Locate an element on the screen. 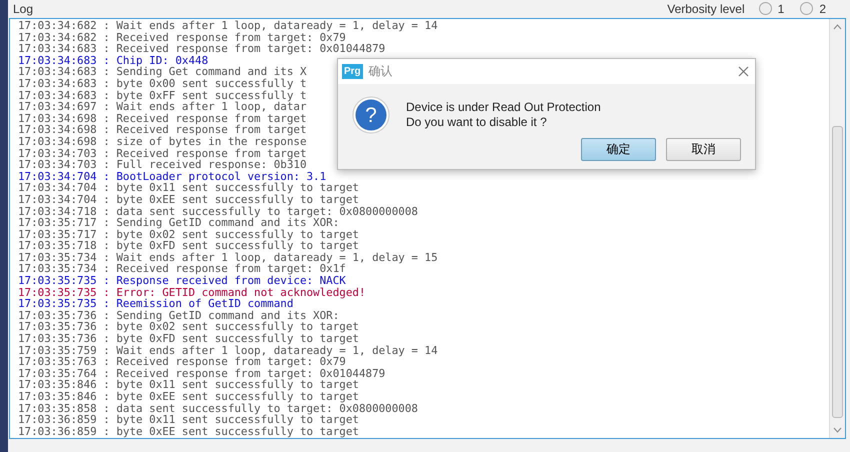 The width and height of the screenshot is (850, 452). log-line: 17:03:34:683 : byte 0xFF sent successfully t is located at coordinates (162, 96).